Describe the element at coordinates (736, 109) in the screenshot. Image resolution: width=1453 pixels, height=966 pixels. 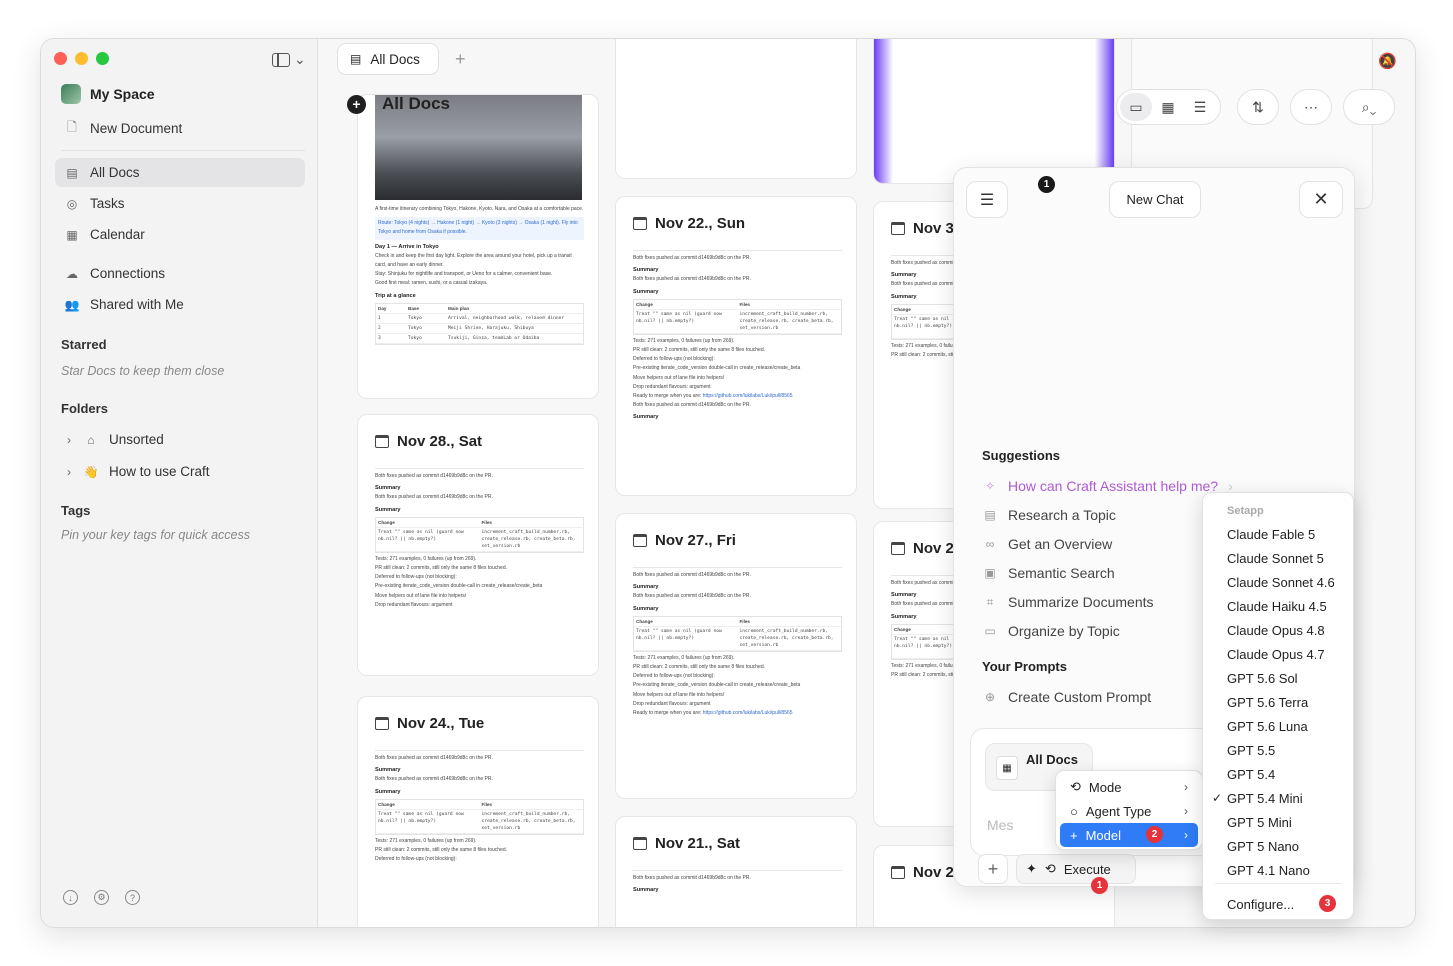
I see `doc-card-top` at that location.